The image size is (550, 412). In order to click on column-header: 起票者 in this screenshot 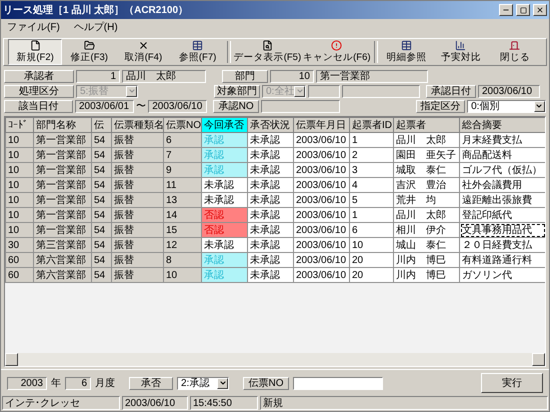, I will do `click(427, 125)`.